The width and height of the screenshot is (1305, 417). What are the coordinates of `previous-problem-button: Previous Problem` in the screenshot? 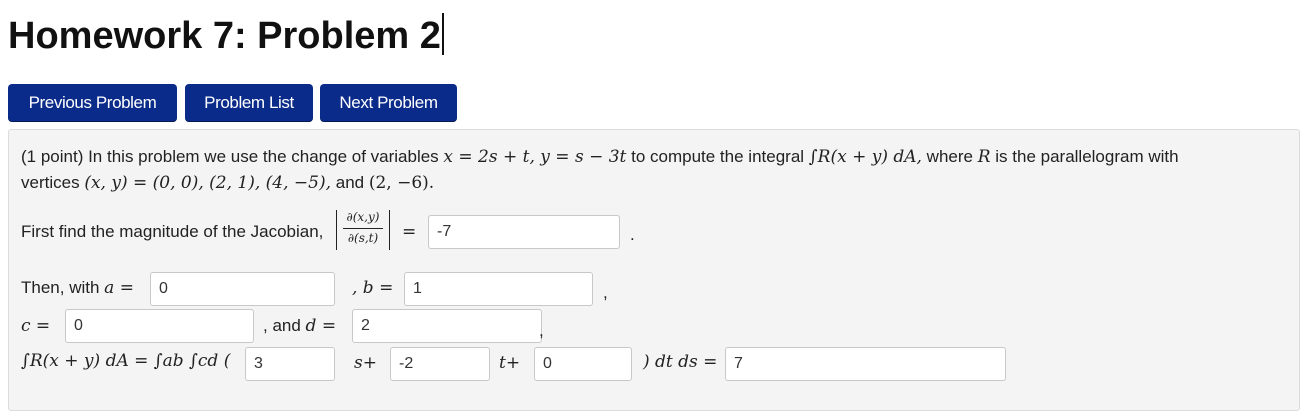 It's located at (92, 103).